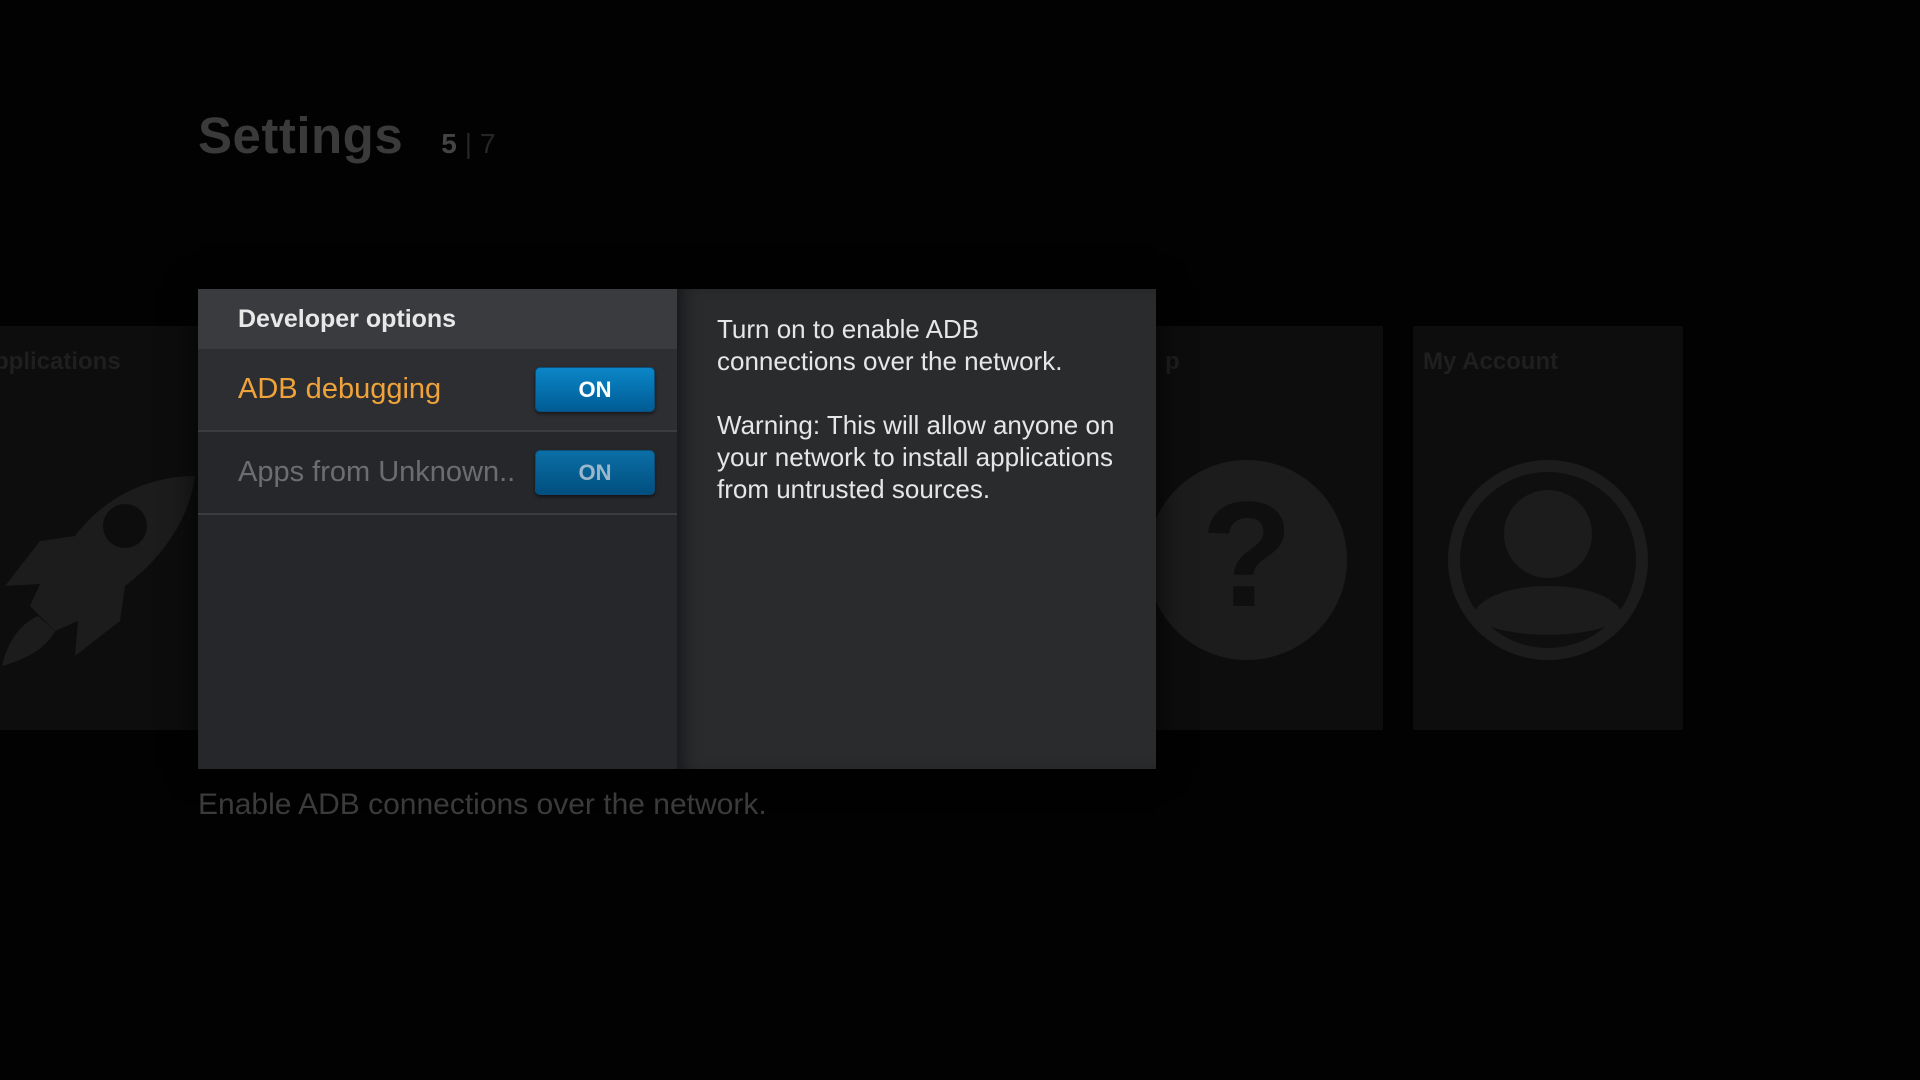 Image resolution: width=1920 pixels, height=1080 pixels. Describe the element at coordinates (98, 571) in the screenshot. I see `rocket-icon` at that location.